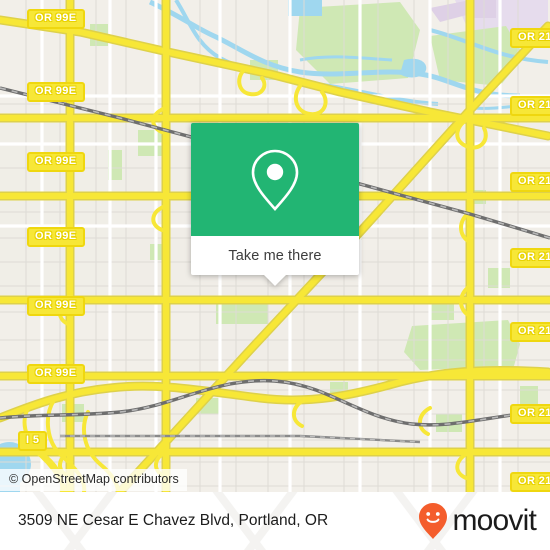 This screenshot has width=550, height=550. What do you see at coordinates (93, 480) in the screenshot?
I see `map-attribution: © OpenStreetMap contributors` at bounding box center [93, 480].